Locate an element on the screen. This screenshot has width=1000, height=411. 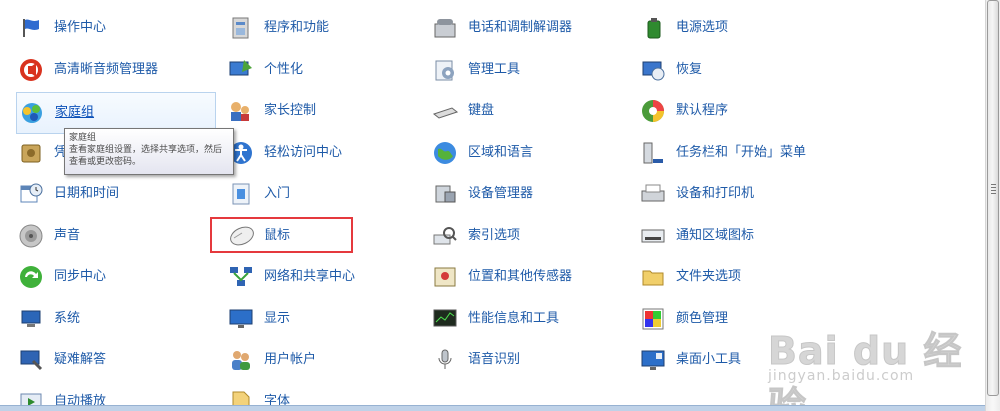
troubleshoot-icon is located at coordinates (31, 360).